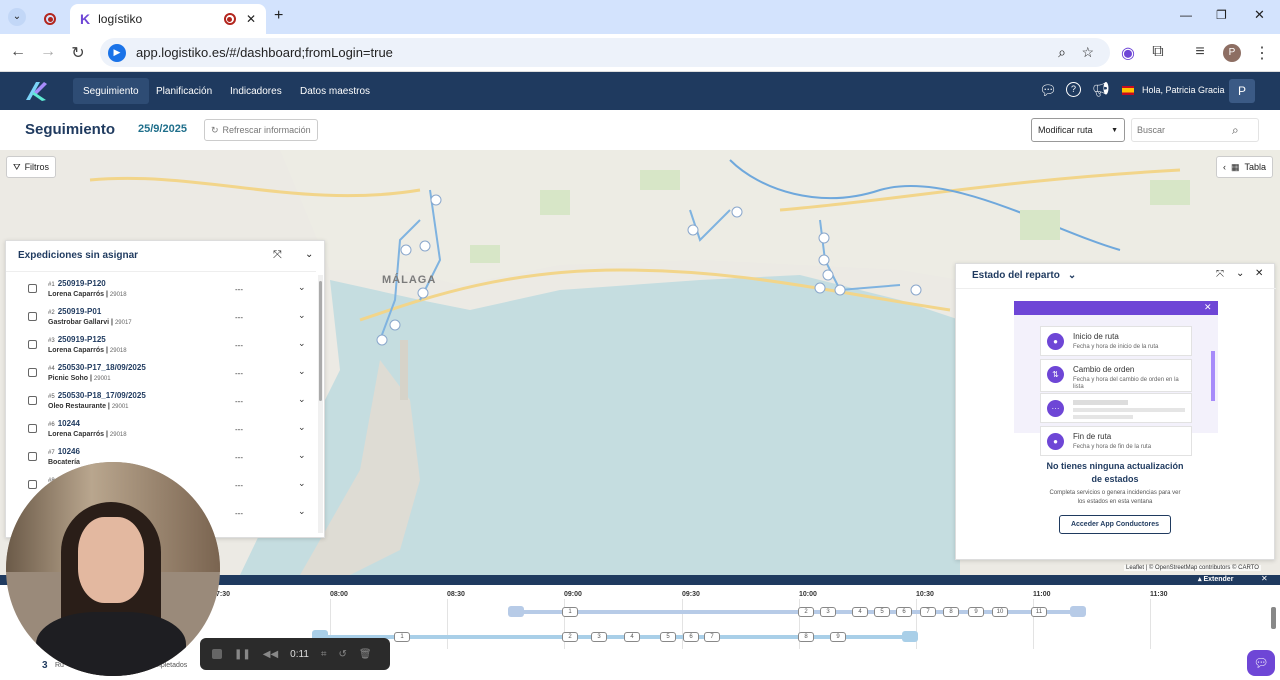 This screenshot has height=680, width=1280. I want to click on spain-flag-icon, so click(1128, 90).